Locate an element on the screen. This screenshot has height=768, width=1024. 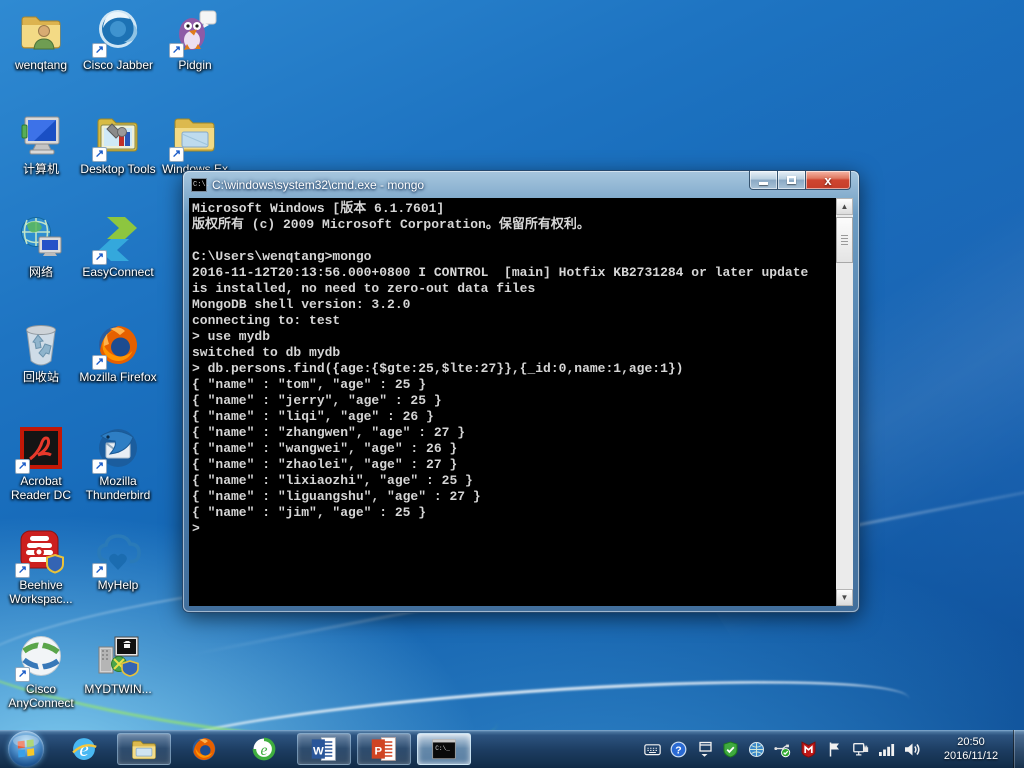
svg-text: e is located at coordinates (83, 749).